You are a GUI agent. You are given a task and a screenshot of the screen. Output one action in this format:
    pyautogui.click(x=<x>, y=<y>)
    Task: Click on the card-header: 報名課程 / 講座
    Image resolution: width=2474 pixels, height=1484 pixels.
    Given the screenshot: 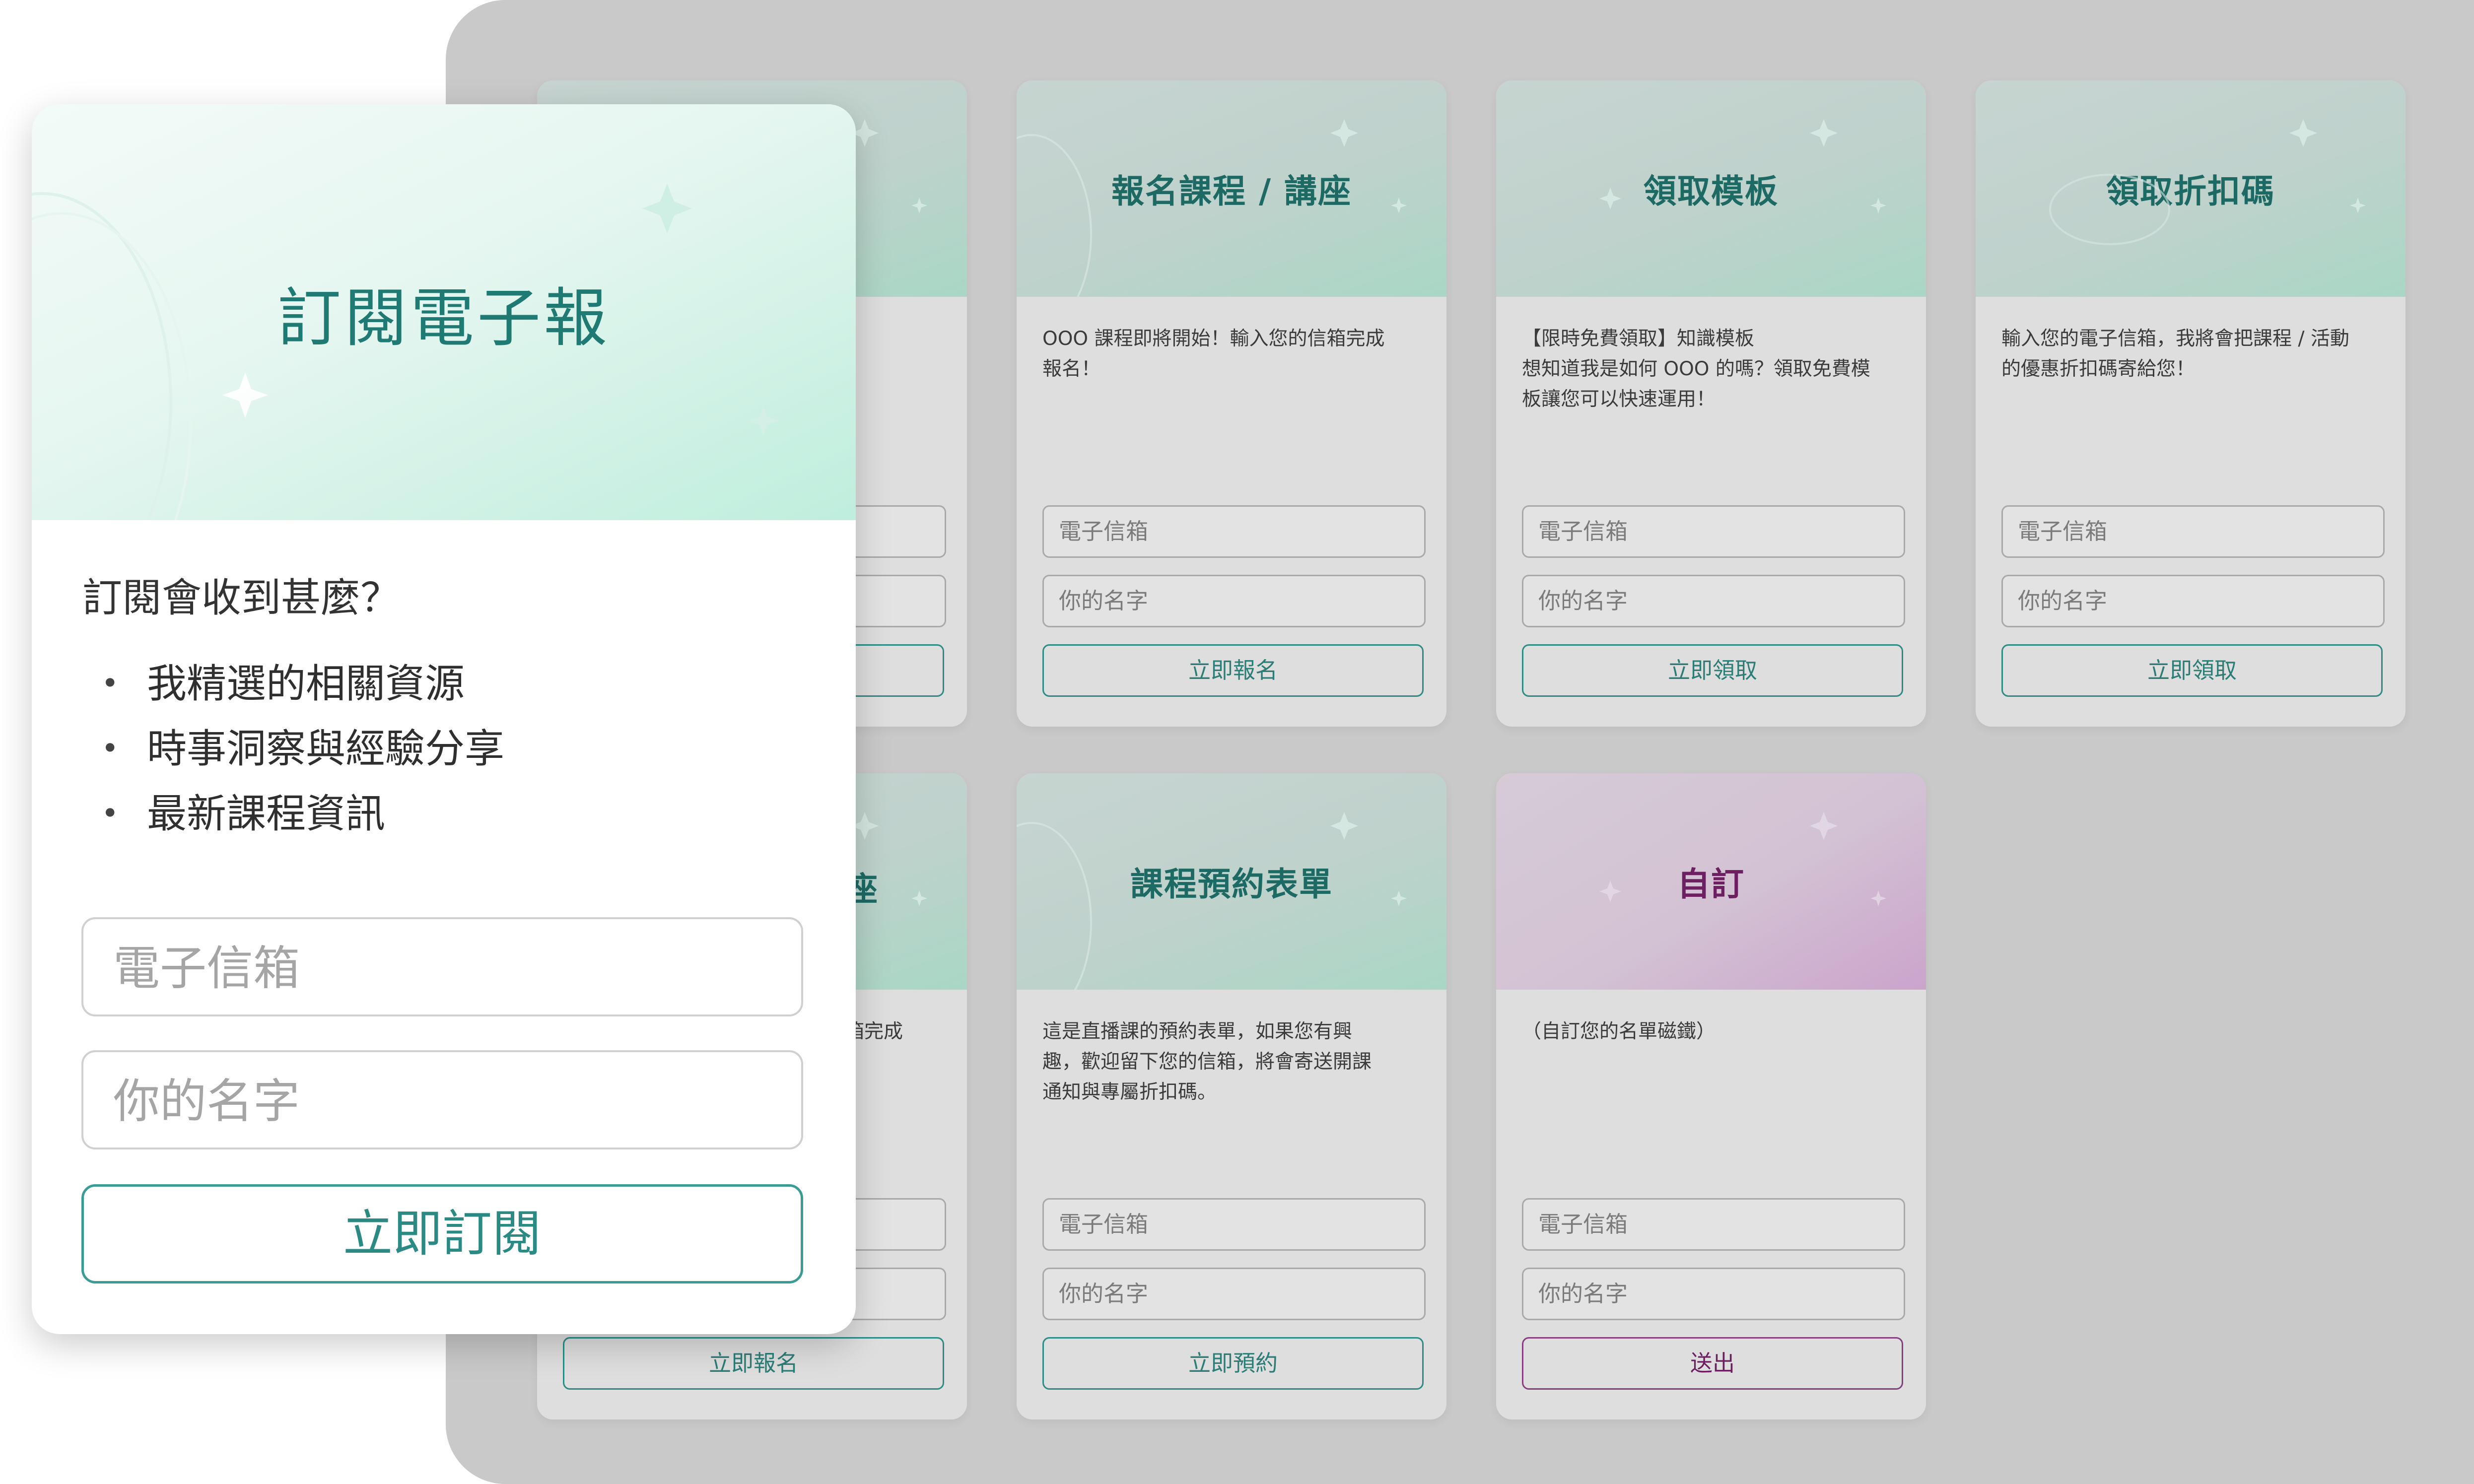 What is the action you would take?
    pyautogui.click(x=1231, y=188)
    